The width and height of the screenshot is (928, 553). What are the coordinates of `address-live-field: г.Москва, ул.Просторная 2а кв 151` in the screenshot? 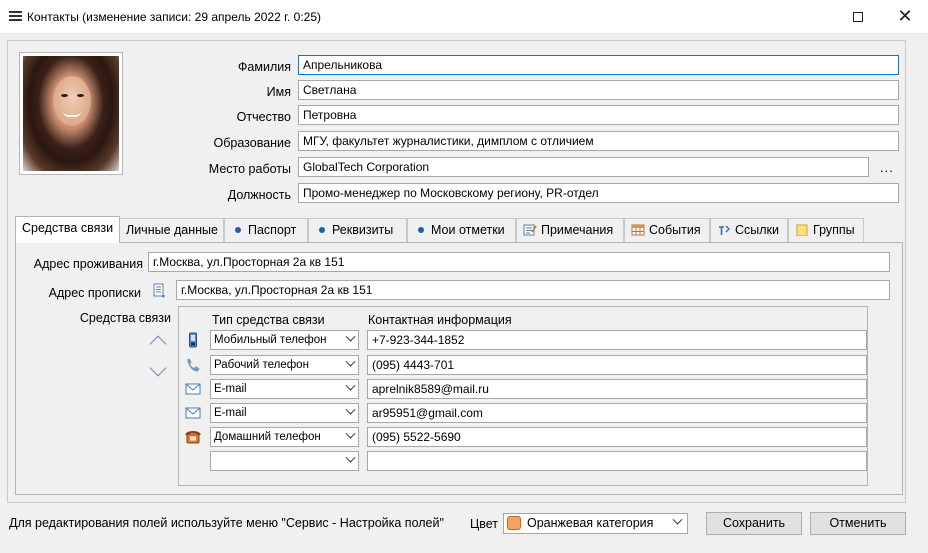 It's located at (519, 262).